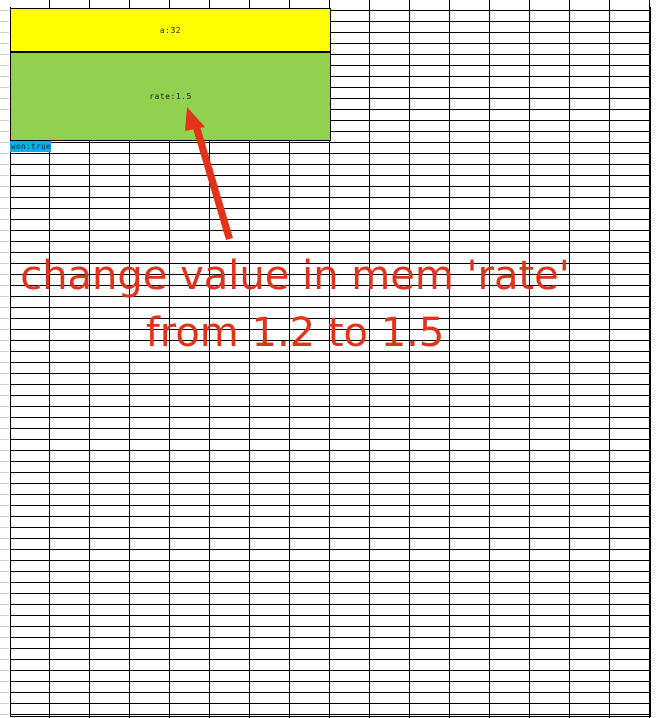  I want to click on cell-a: a:32, so click(170, 30).